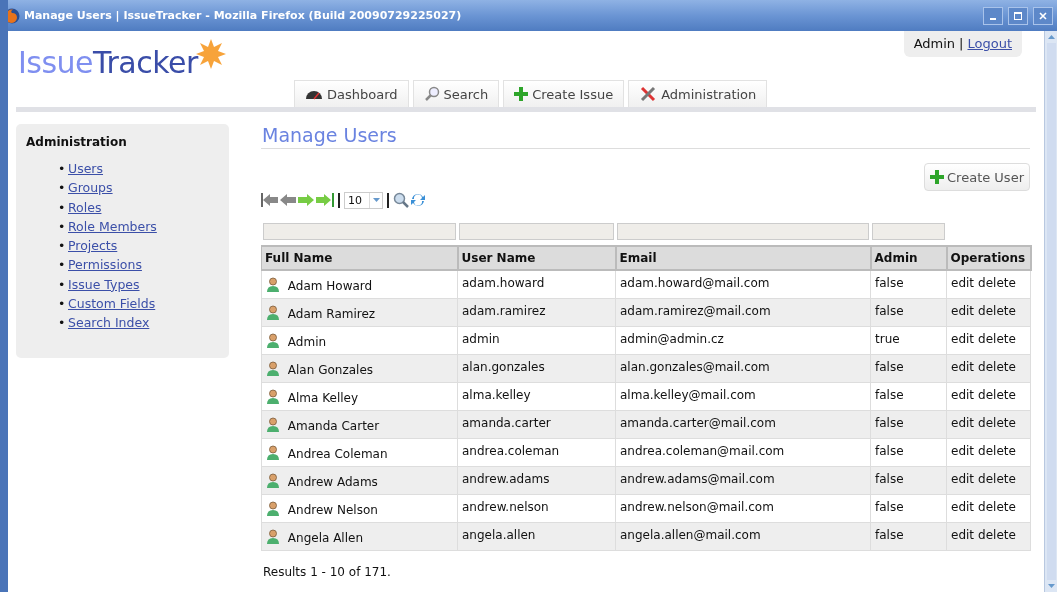 The width and height of the screenshot is (1057, 592). Describe the element at coordinates (331, 314) in the screenshot. I see `full-name-text: Adam Ramirez` at that location.